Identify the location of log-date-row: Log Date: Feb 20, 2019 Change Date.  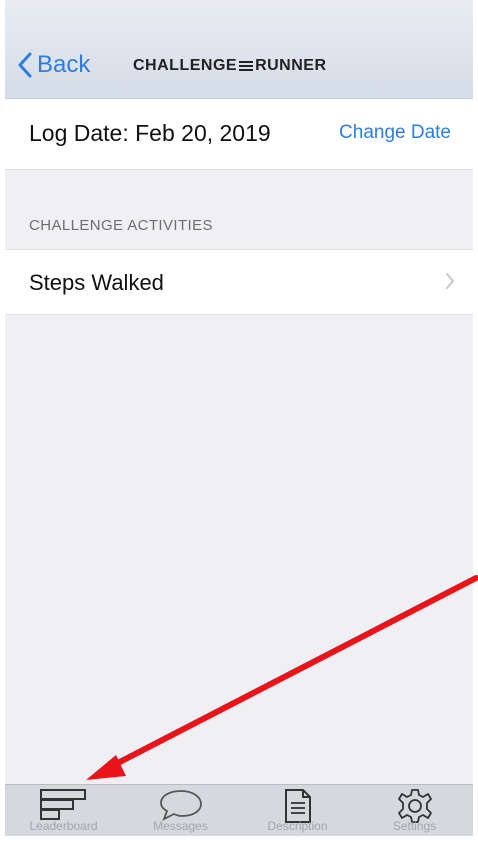
(239, 134).